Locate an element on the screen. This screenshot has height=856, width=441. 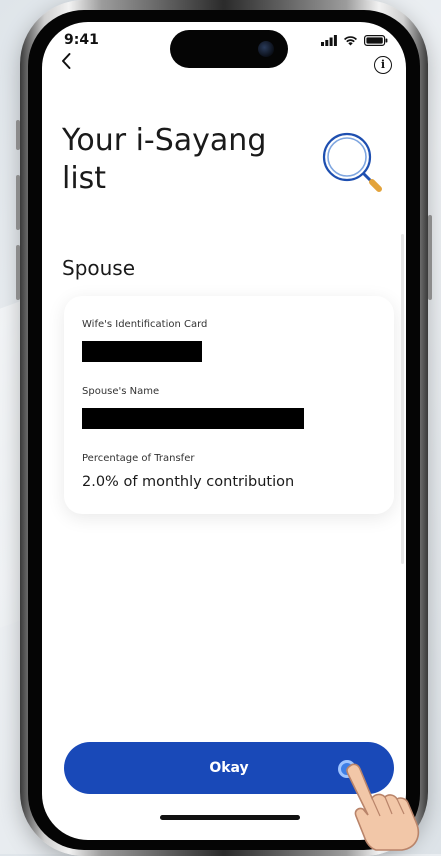
wife-ic-label: Wife's Identification Card is located at coordinates (145, 324).